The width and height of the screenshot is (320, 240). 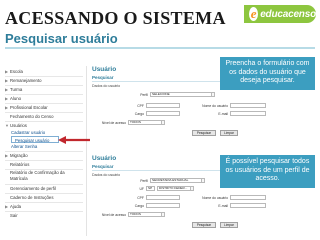 I want to click on sidebar-item-pesquisar-usuario: Pesquisar usuário, so click(x=35, y=139).